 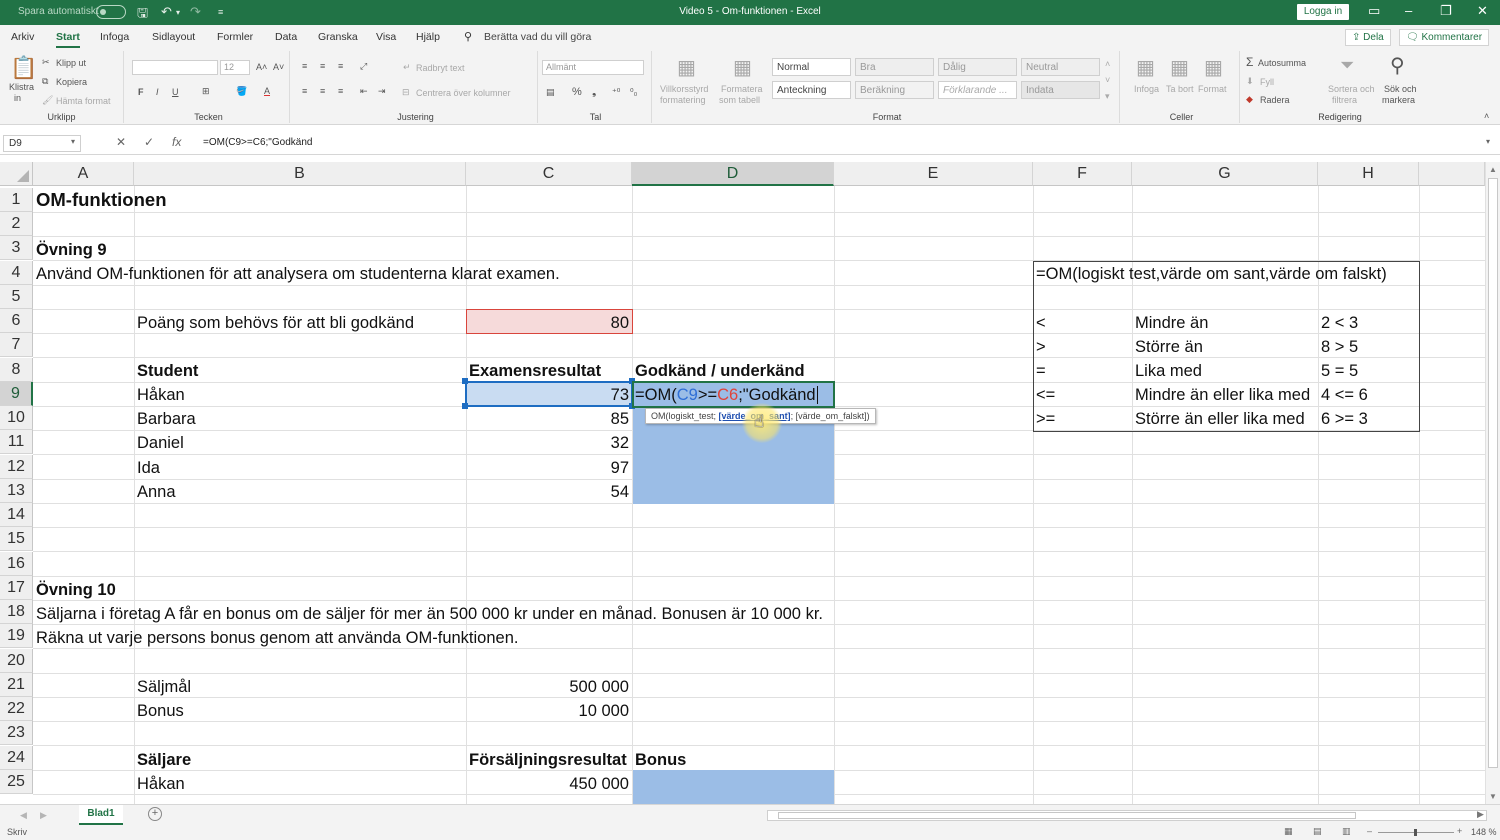 I want to click on format-painter-icon: 🖌, so click(x=47, y=100).